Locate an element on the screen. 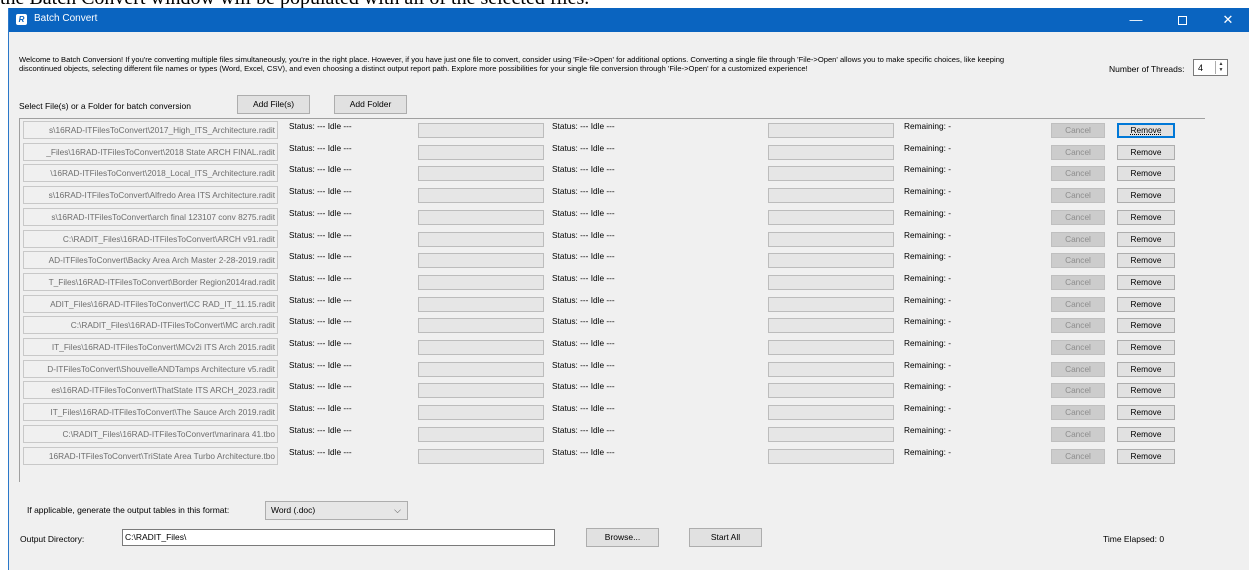  maximize-icon is located at coordinates (1182, 21).